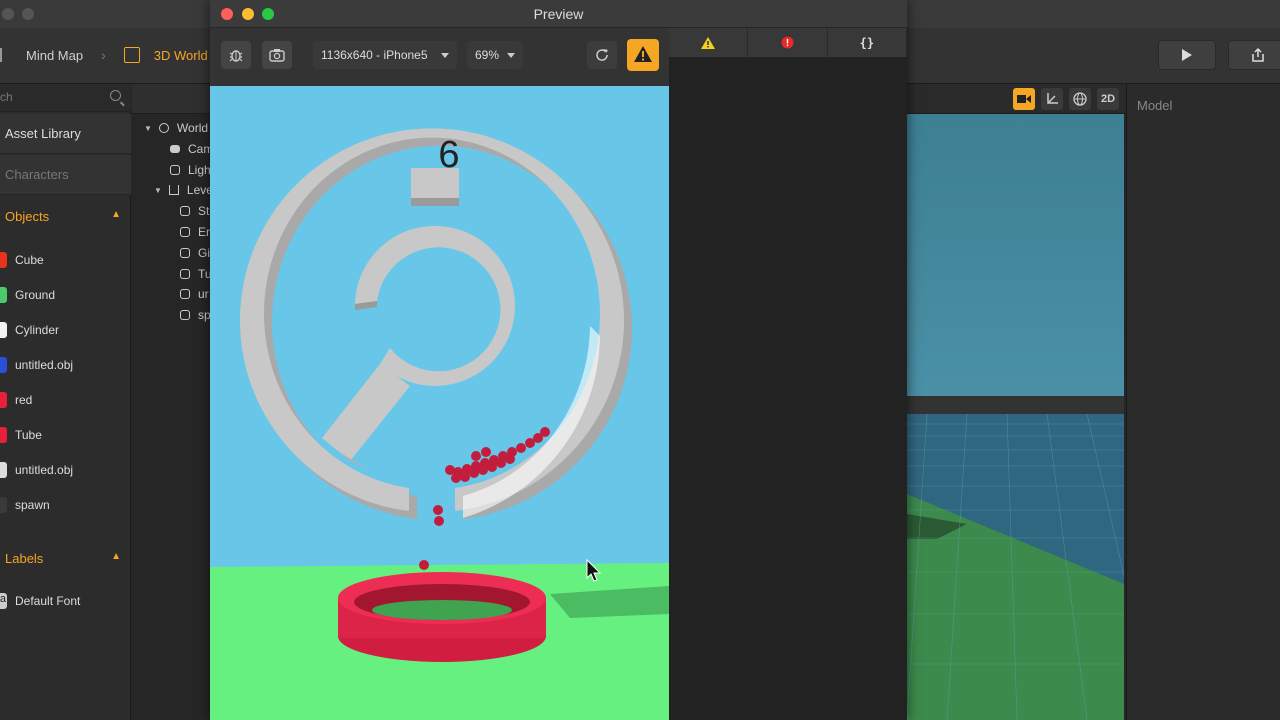 This screenshot has height=720, width=1280. Describe the element at coordinates (203, 294) in the screenshot. I see `tree-item-label: ur` at that location.